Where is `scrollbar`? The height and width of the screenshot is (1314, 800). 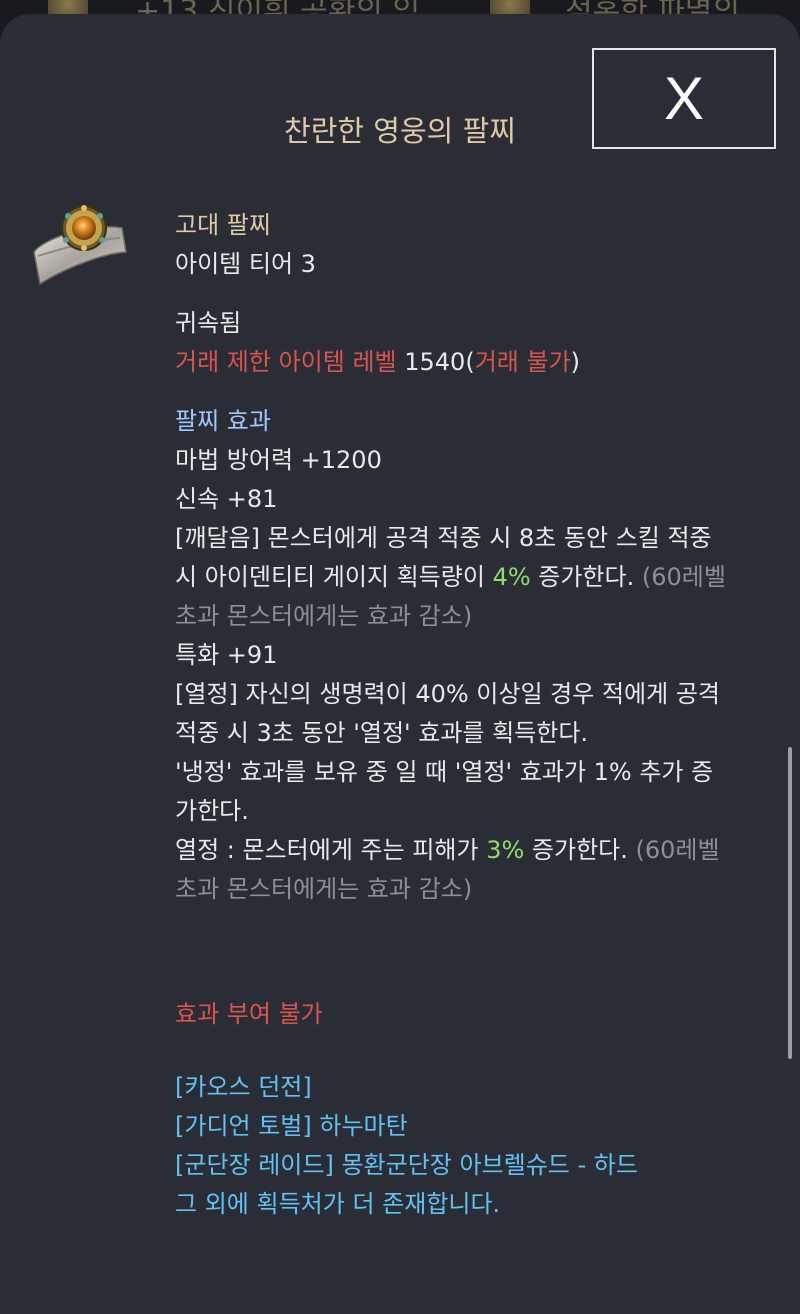 scrollbar is located at coordinates (790, 903).